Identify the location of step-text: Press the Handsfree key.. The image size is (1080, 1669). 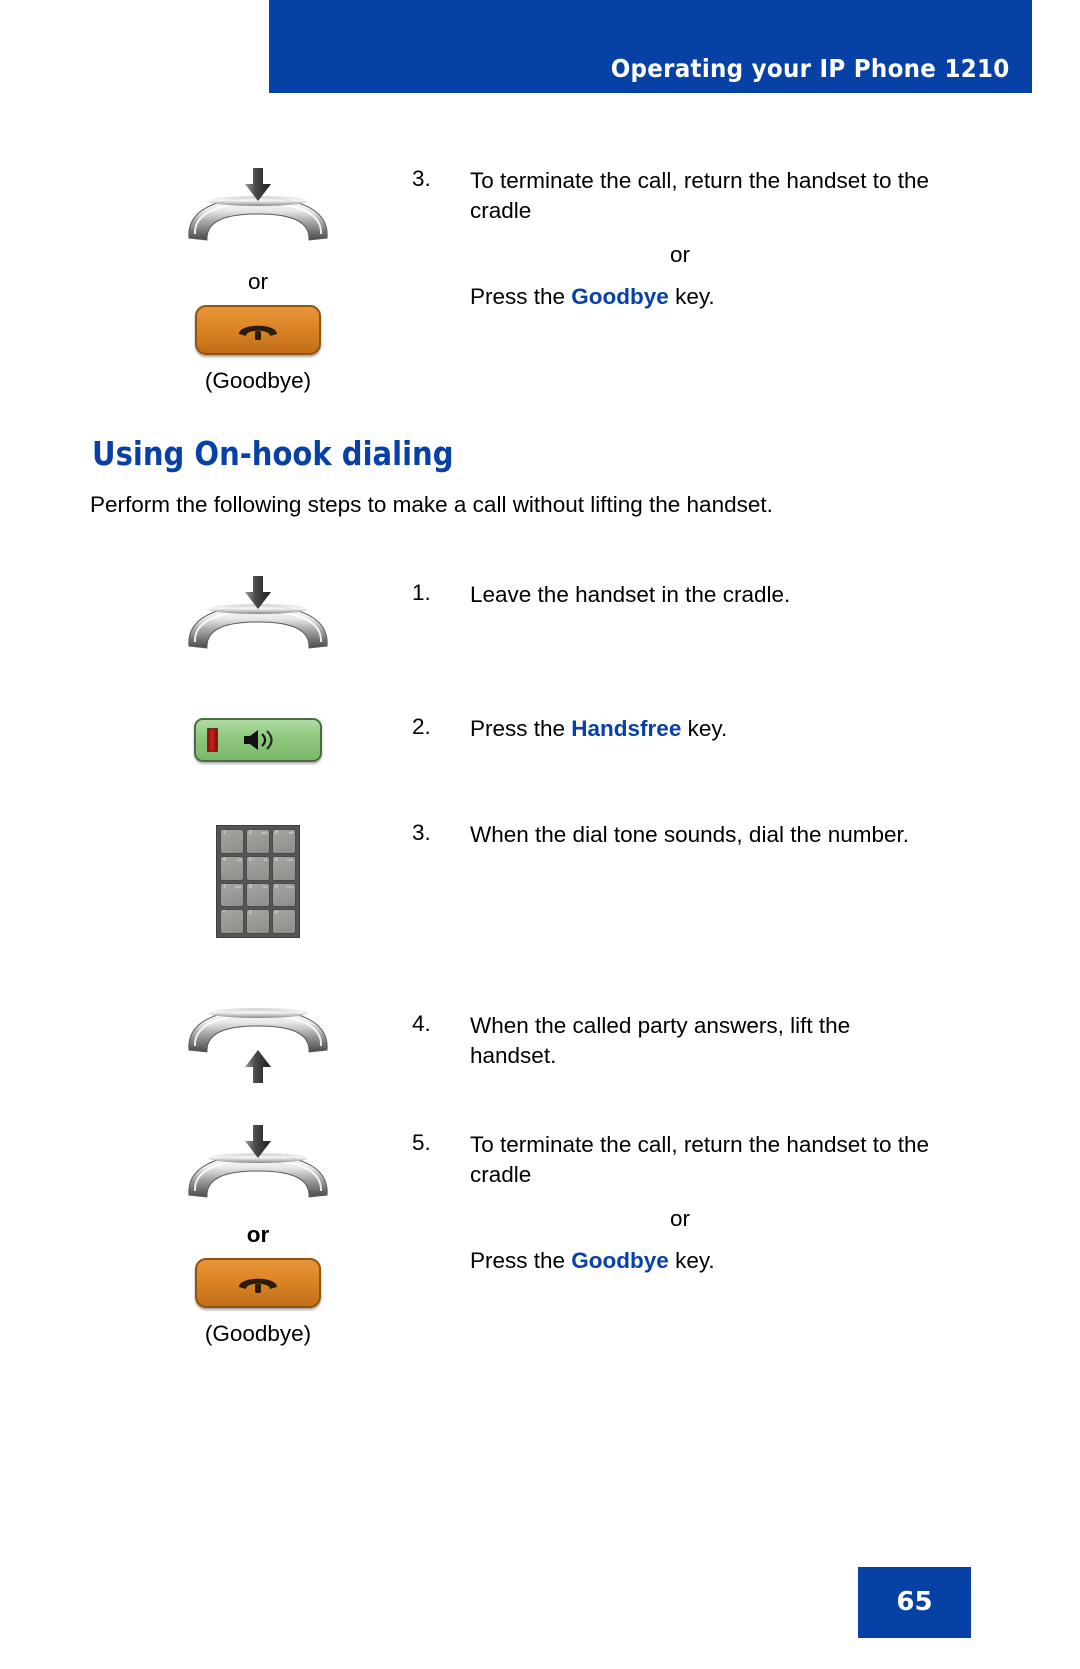
(701, 729).